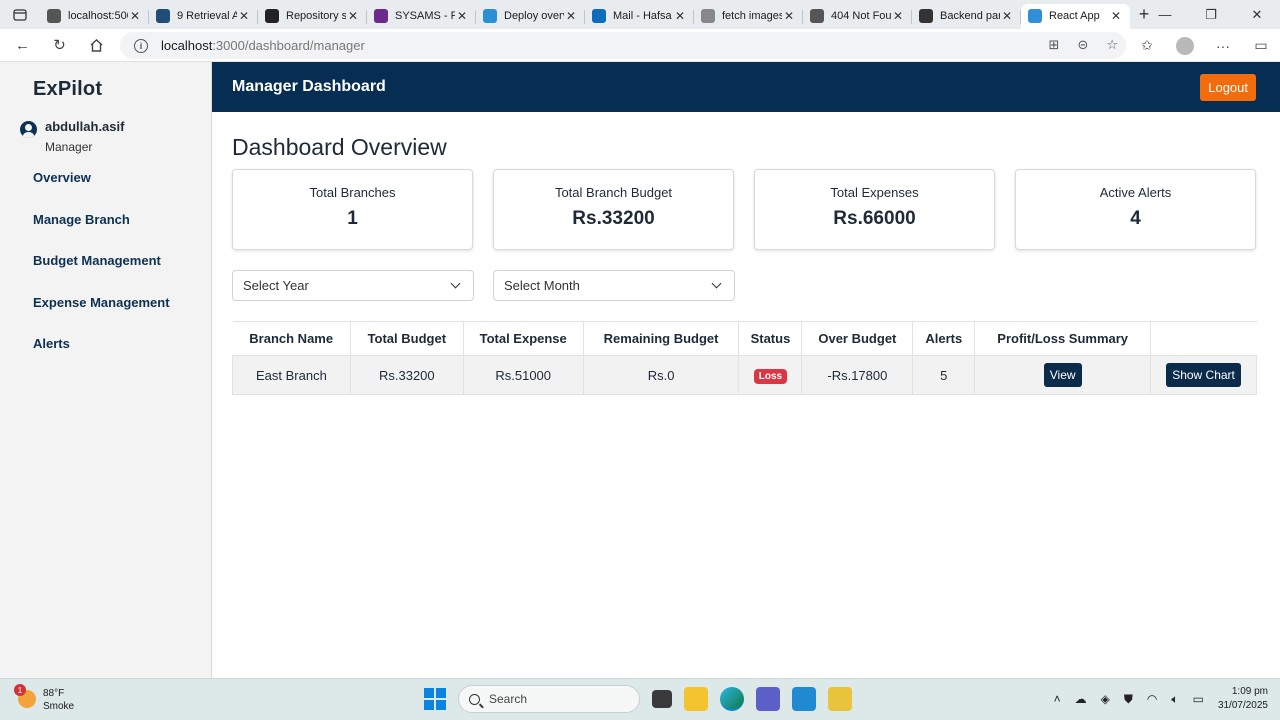  Describe the element at coordinates (1174, 699) in the screenshot. I see `volume-muted-icon: 🔈︎` at that location.